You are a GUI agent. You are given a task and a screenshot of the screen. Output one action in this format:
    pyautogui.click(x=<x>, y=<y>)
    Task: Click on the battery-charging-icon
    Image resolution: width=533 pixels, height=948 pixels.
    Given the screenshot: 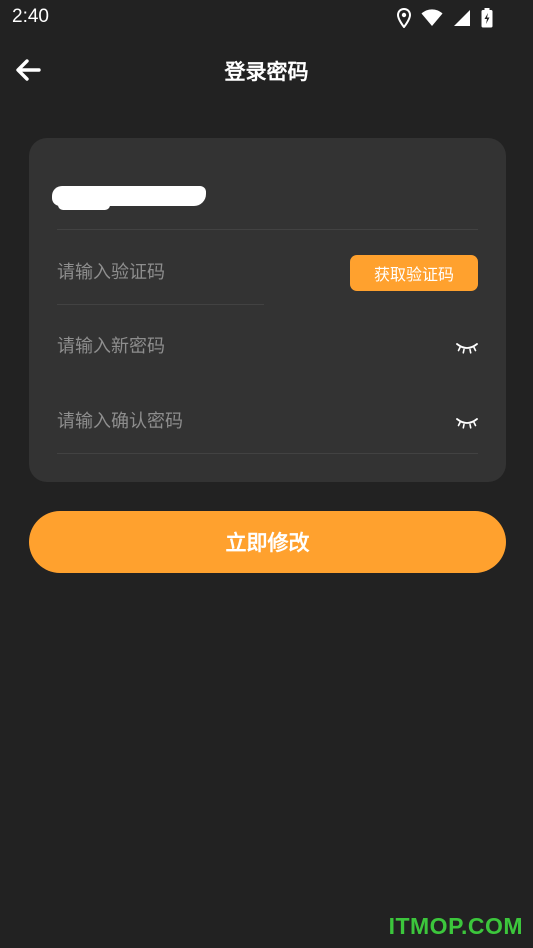 What is the action you would take?
    pyautogui.click(x=487, y=18)
    